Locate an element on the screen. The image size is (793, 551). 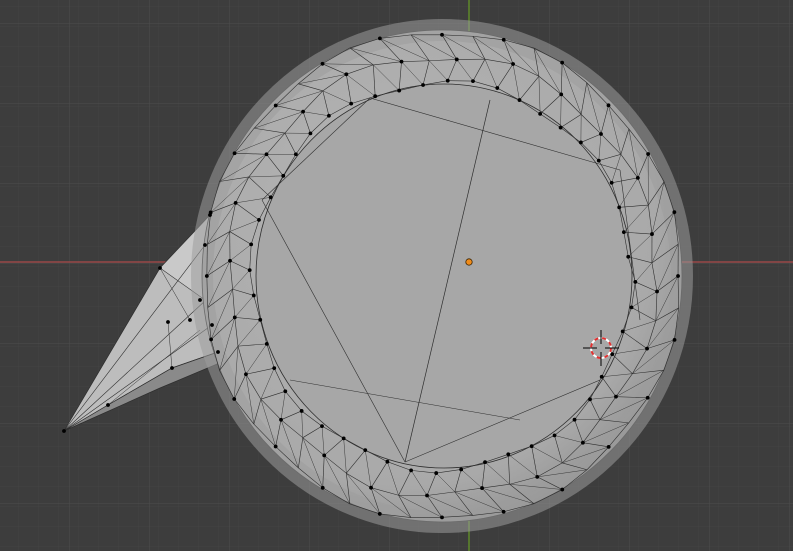
object-origin-point is located at coordinates (469, 262).